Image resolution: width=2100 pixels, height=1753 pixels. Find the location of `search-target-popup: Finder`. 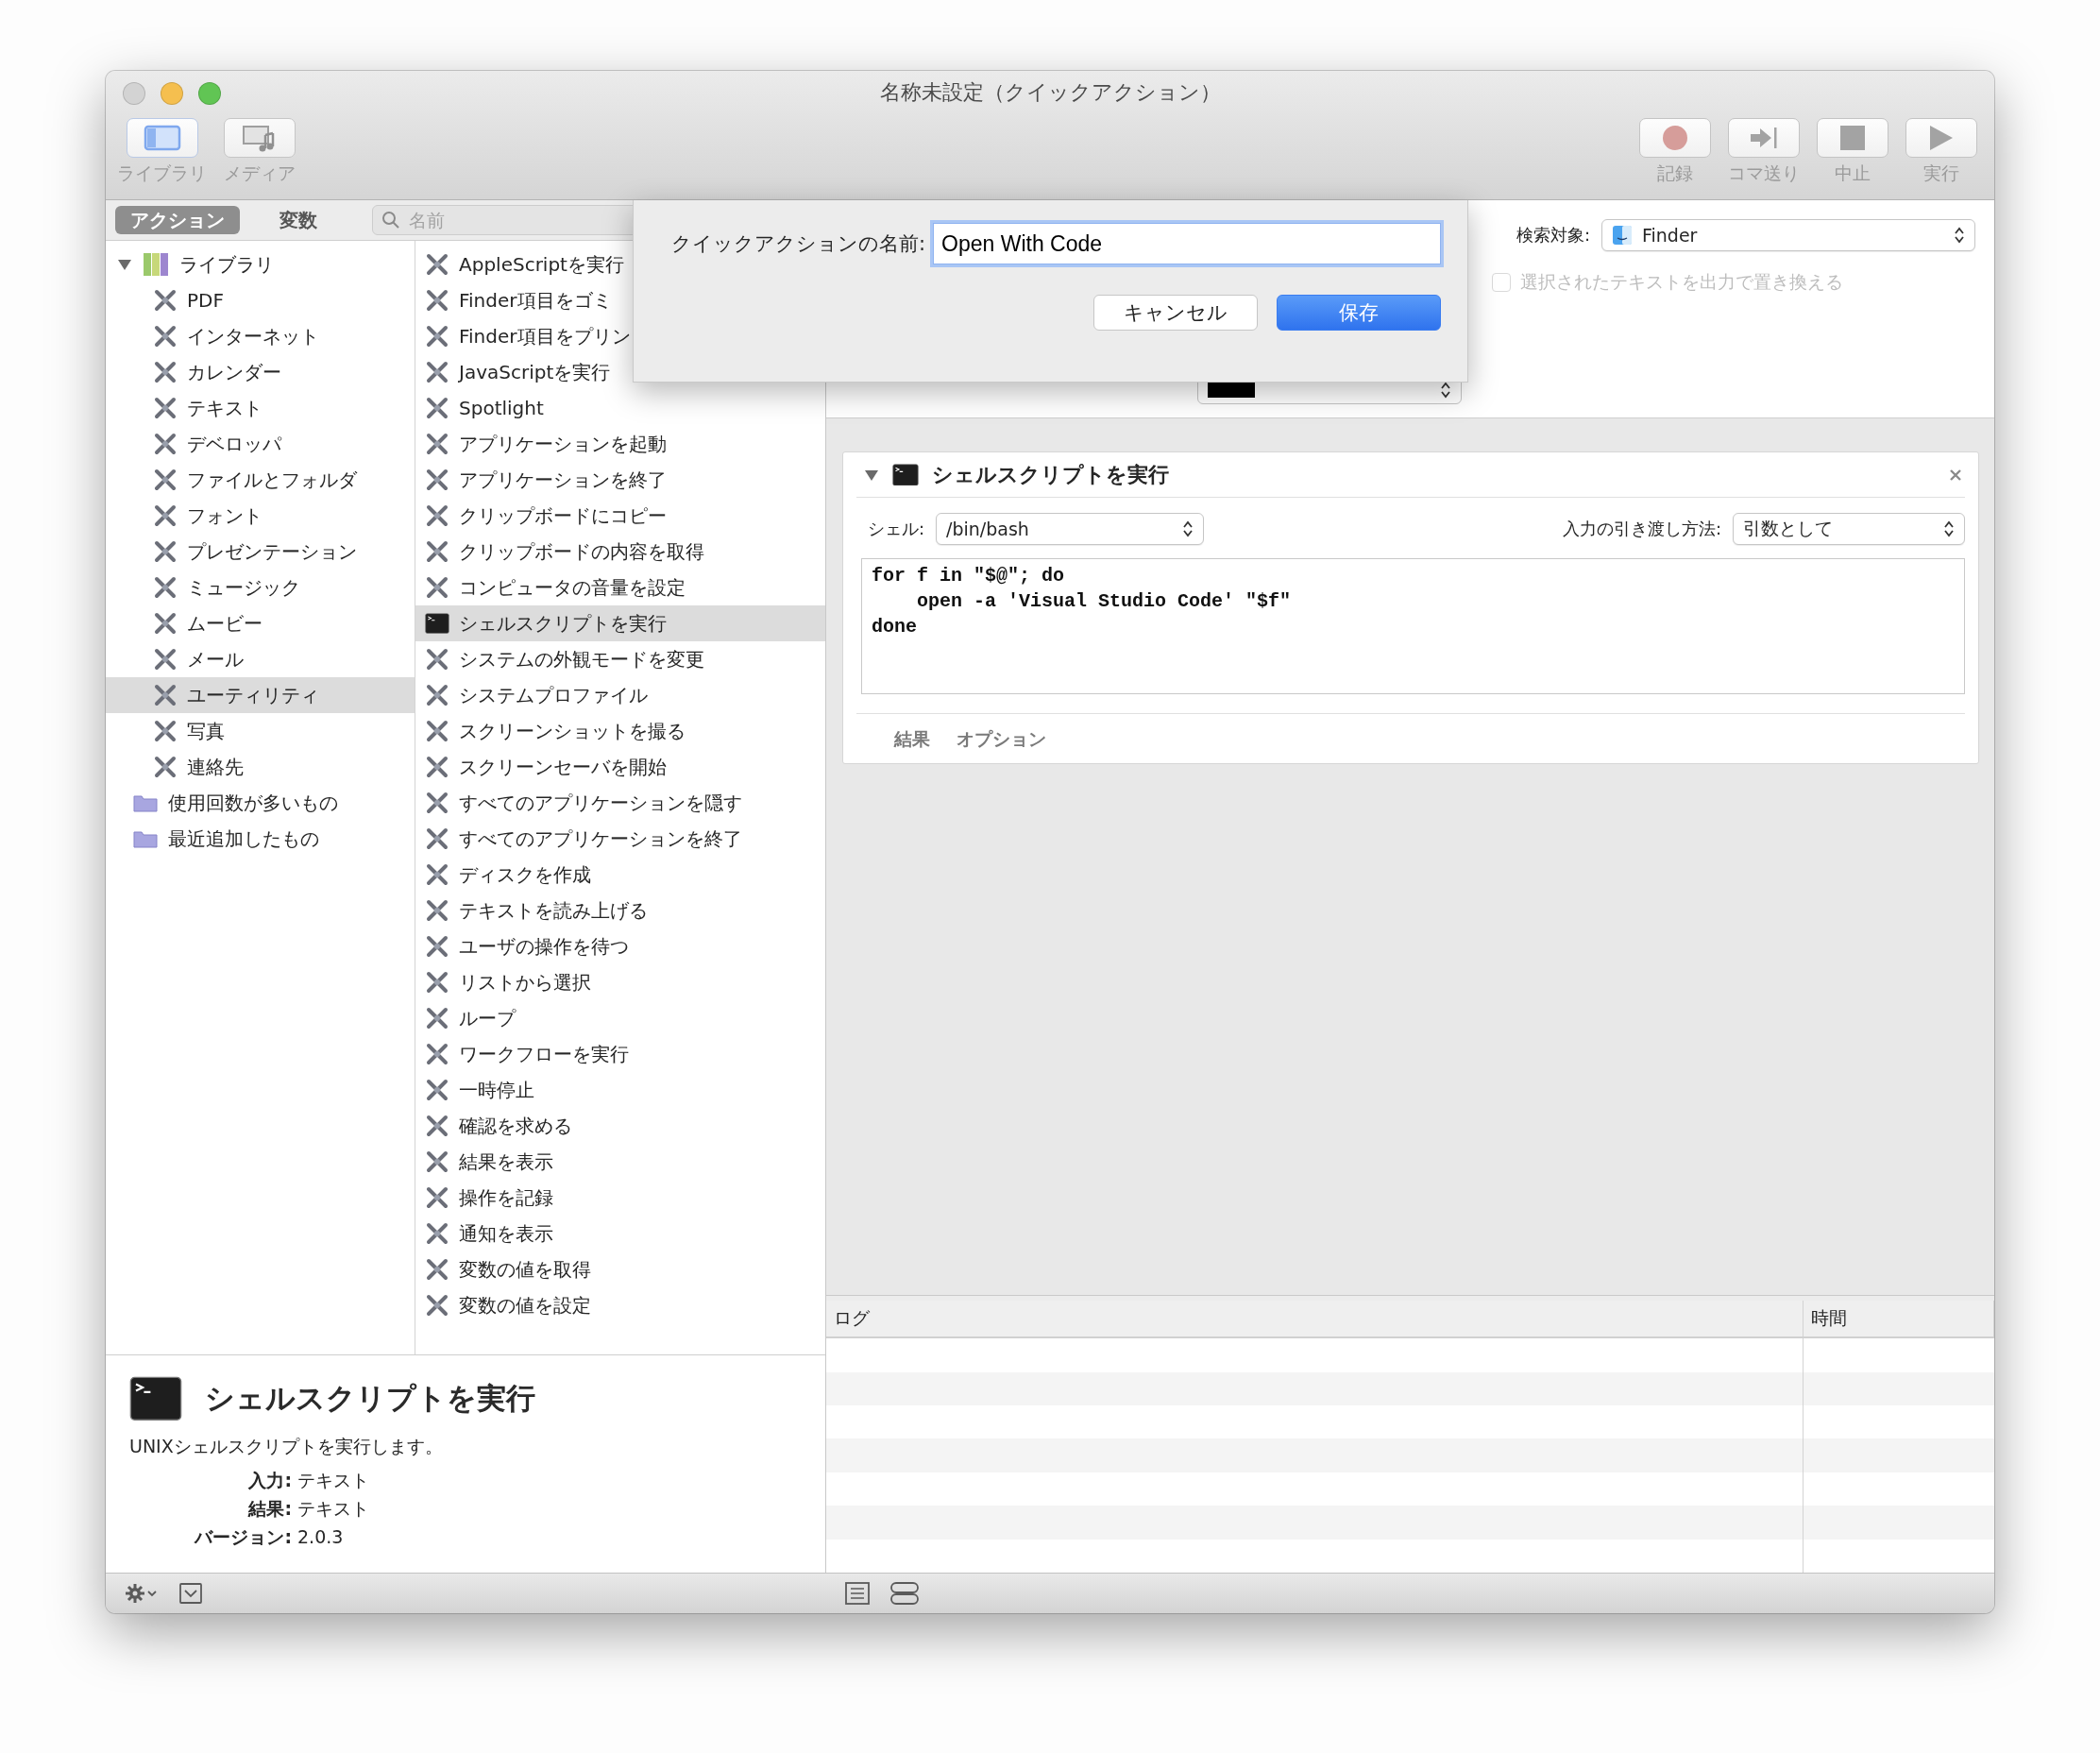

search-target-popup: Finder is located at coordinates (1788, 235).